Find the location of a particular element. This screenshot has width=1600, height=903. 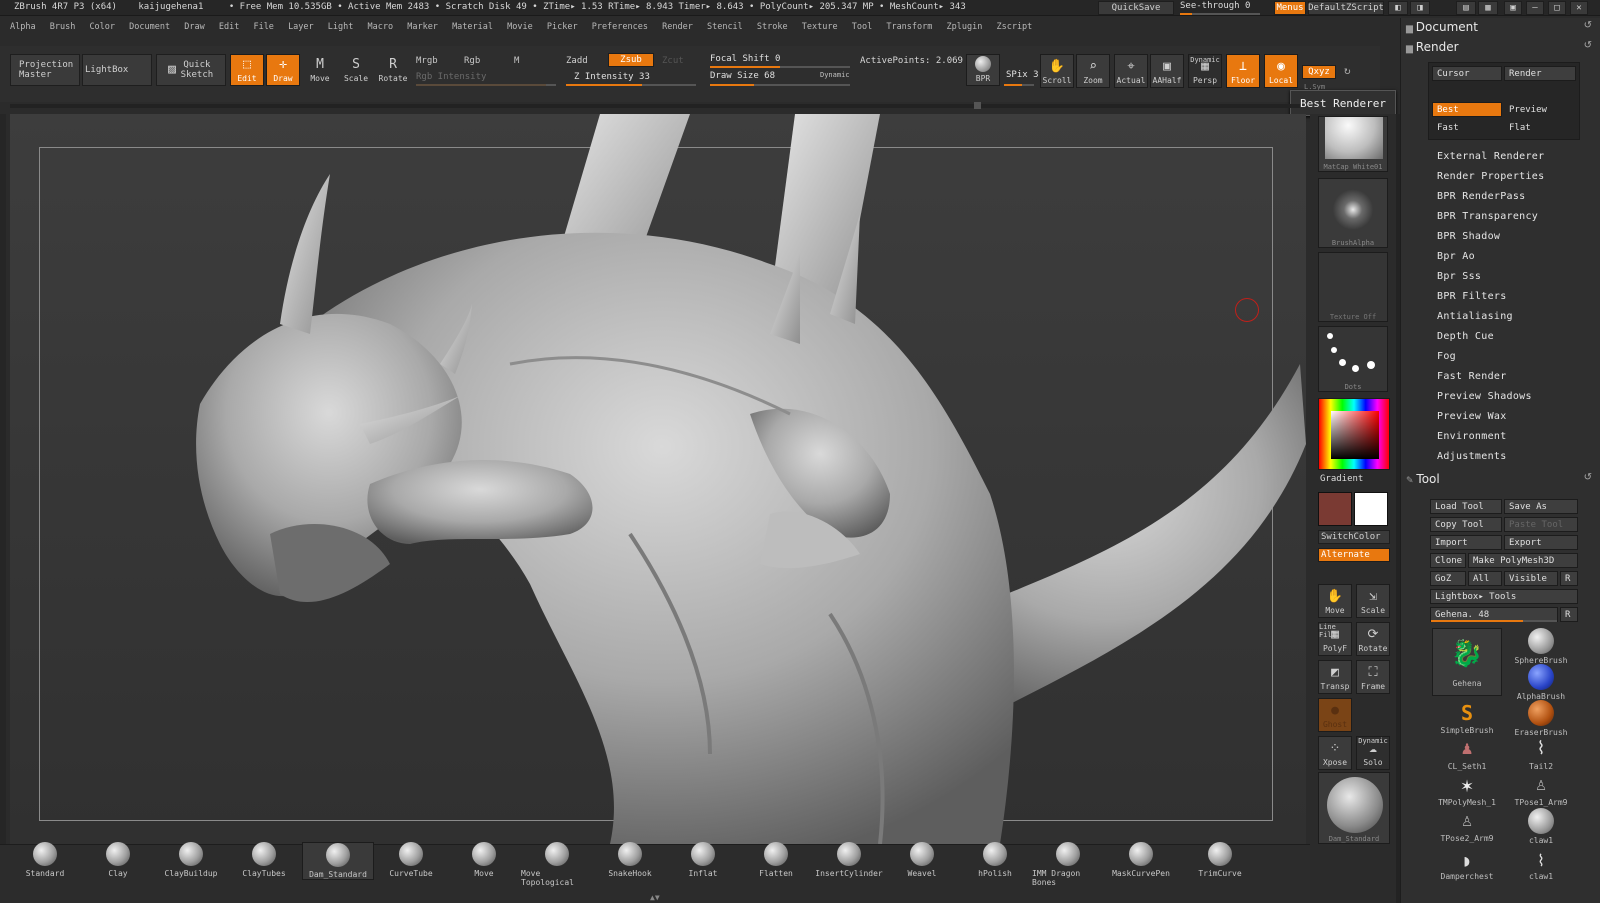

bpr-transparency-item: BPR Transparency is located at coordinates (1487, 216).